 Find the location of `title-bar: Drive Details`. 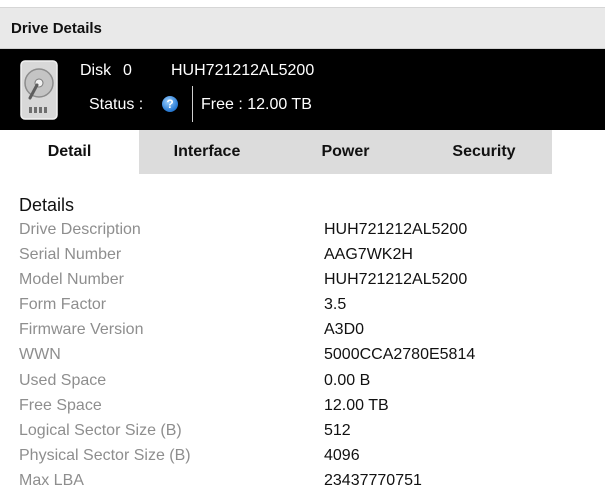

title-bar: Drive Details is located at coordinates (302, 28).